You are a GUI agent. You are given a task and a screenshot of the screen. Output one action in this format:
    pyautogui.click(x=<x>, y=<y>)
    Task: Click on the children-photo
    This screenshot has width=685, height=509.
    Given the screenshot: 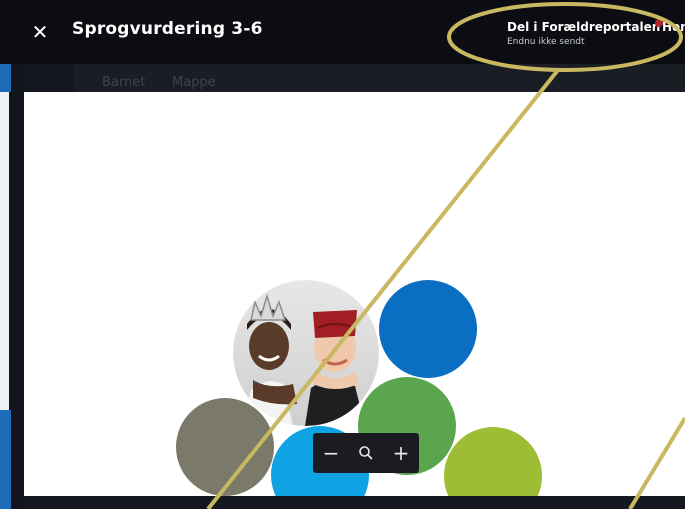 What is the action you would take?
    pyautogui.click(x=306, y=353)
    